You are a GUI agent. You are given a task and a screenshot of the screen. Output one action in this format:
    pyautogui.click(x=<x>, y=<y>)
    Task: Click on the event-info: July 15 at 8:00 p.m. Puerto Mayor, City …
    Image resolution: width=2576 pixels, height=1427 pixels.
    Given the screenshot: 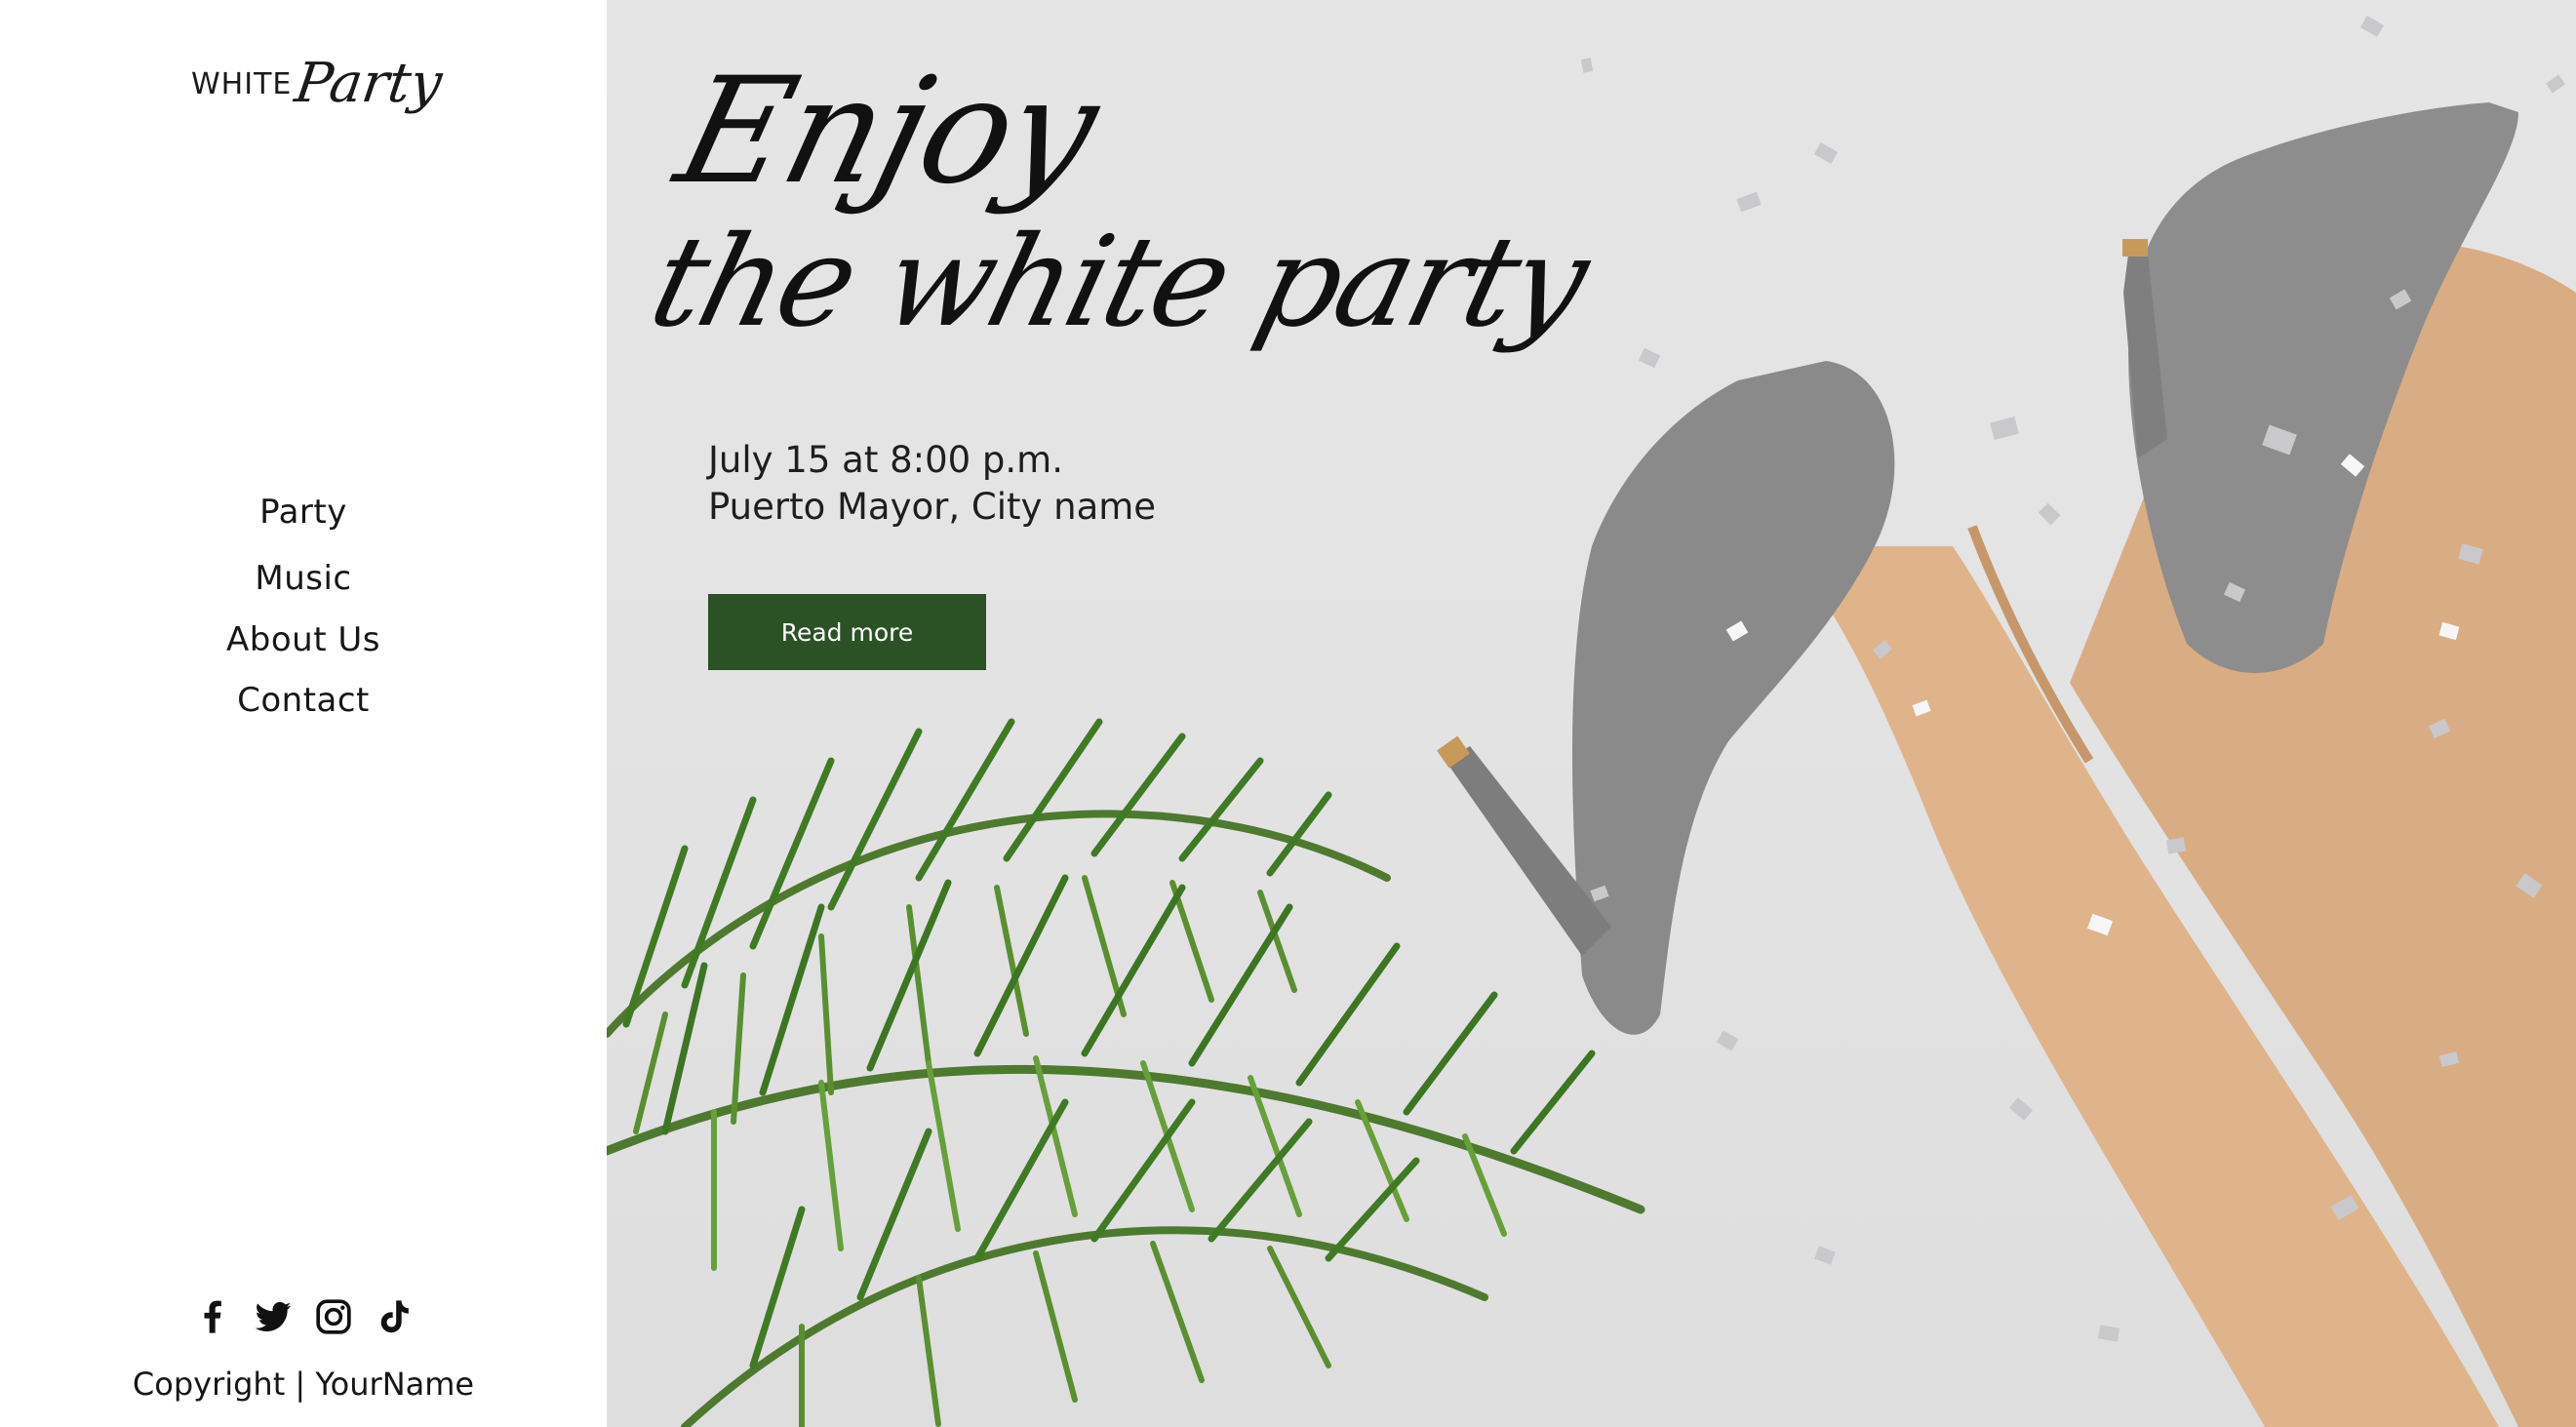 What is the action you would take?
    pyautogui.click(x=932, y=484)
    